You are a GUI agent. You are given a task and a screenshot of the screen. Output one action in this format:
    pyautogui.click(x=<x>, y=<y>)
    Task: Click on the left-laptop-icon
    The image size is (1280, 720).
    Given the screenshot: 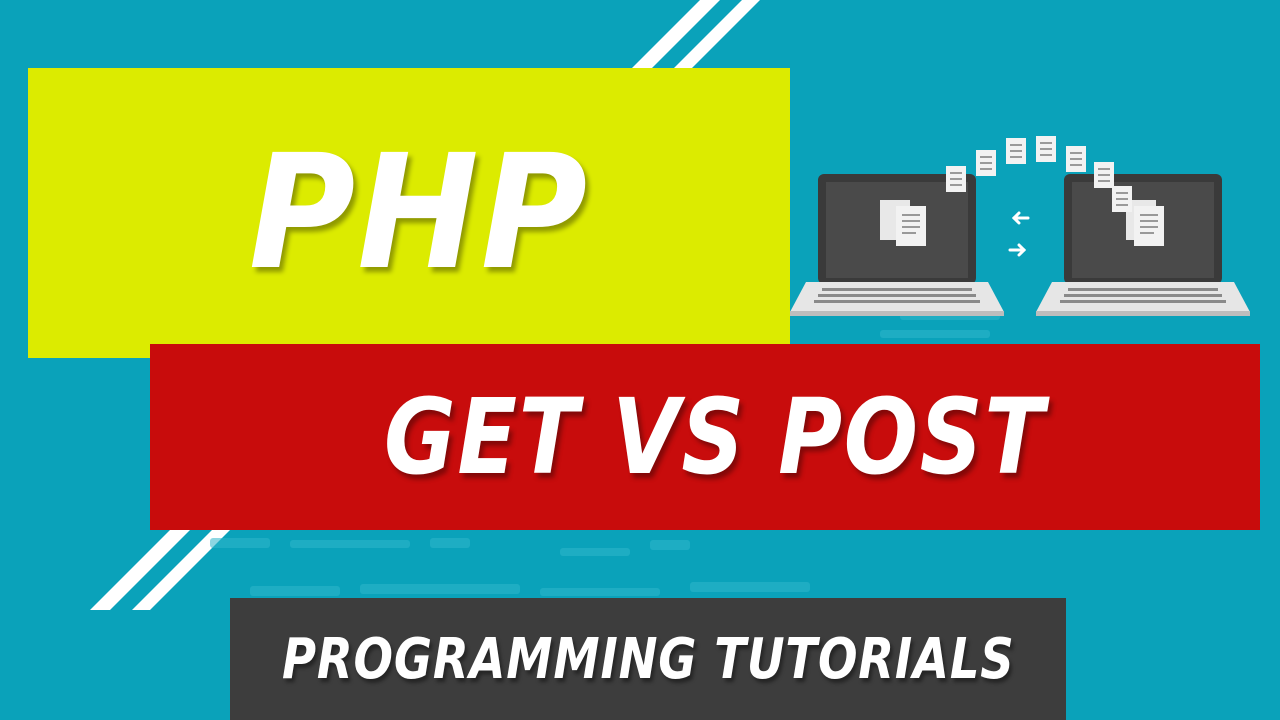 What is the action you would take?
    pyautogui.click(x=897, y=245)
    